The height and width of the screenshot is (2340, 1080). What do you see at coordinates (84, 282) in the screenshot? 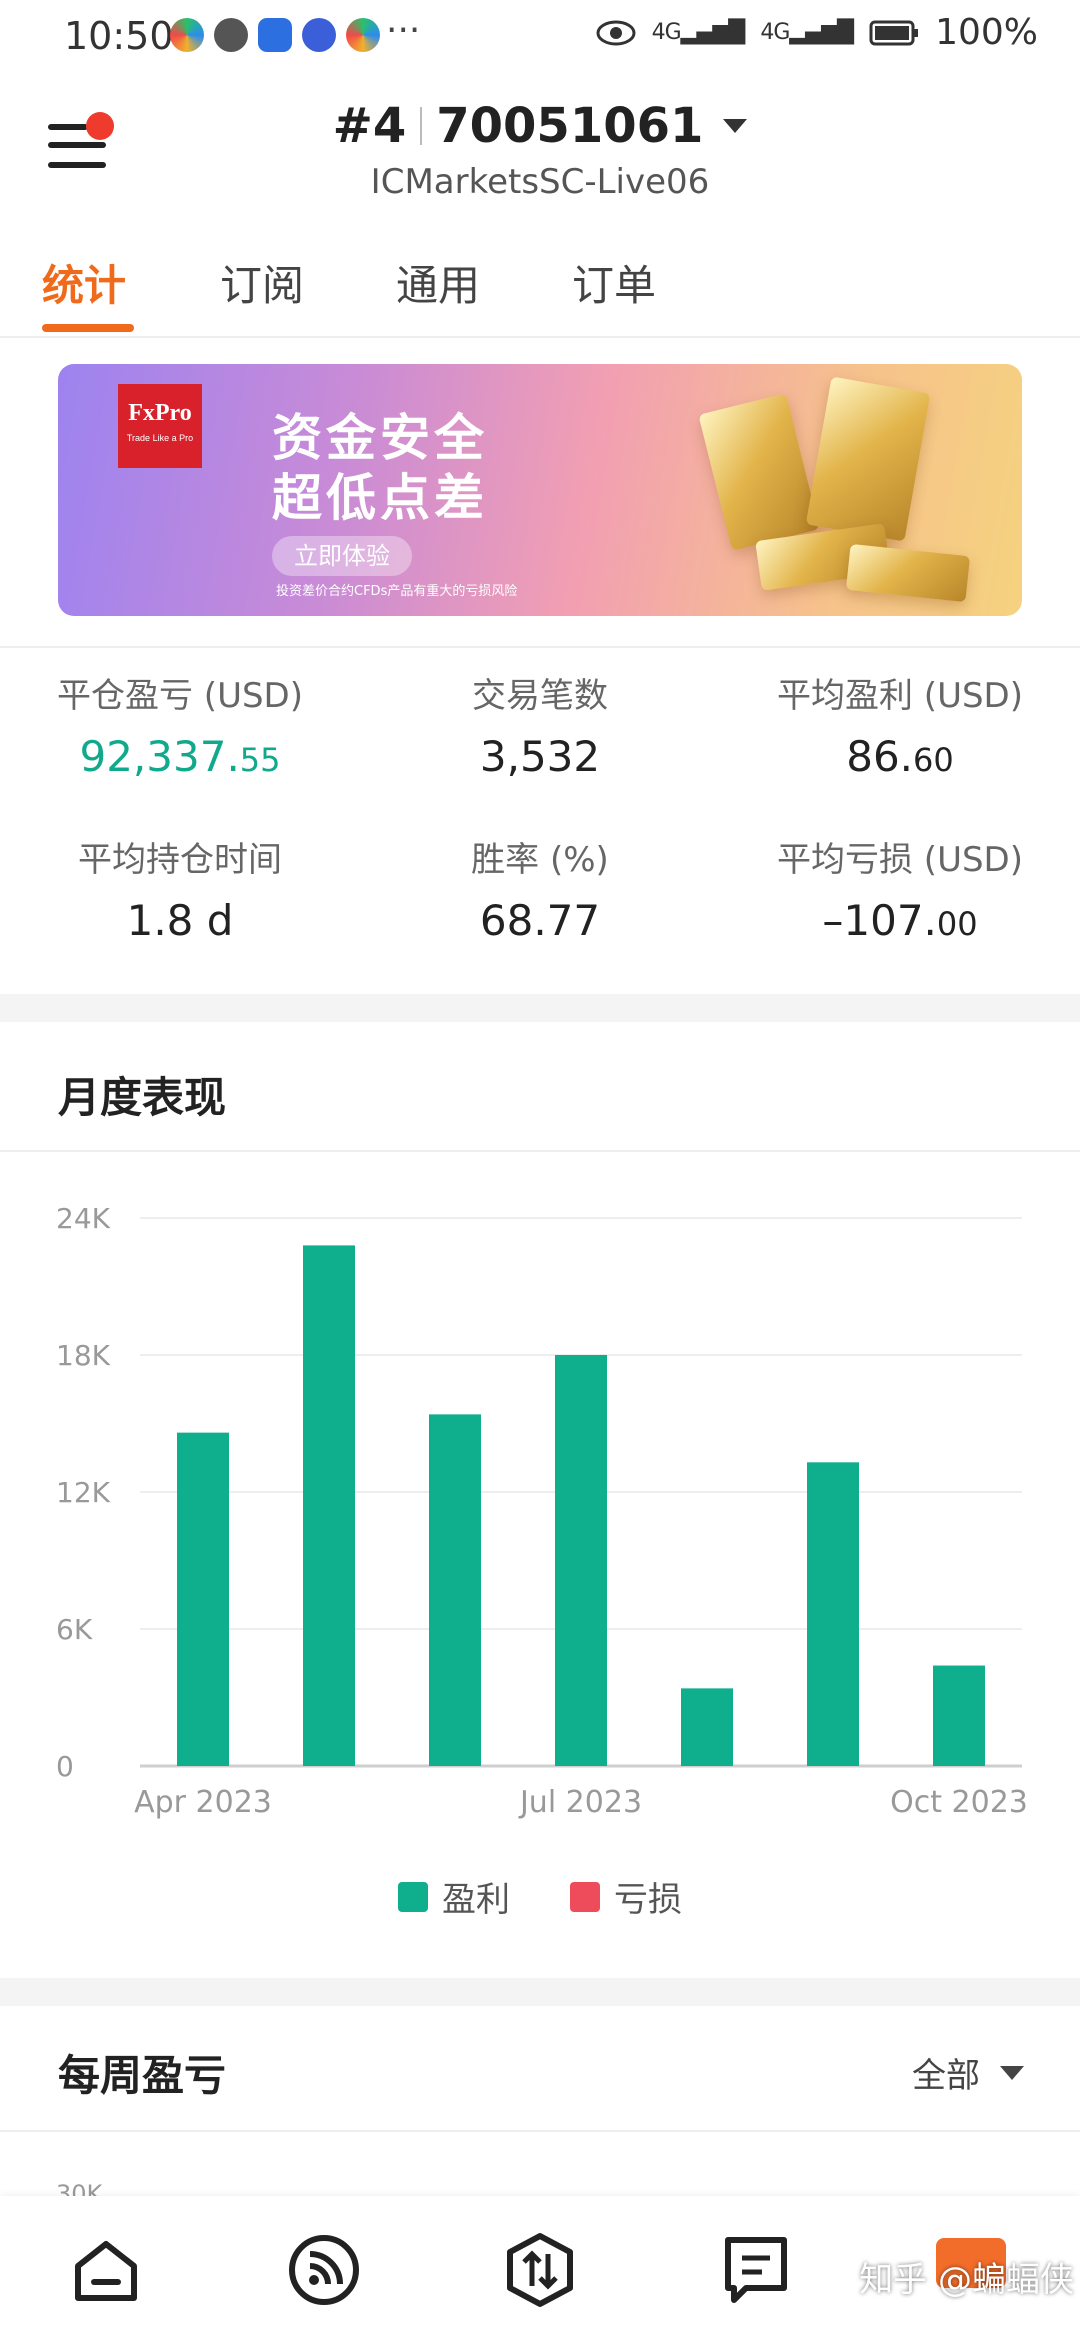
I see `tab-statistics: 统计` at bounding box center [84, 282].